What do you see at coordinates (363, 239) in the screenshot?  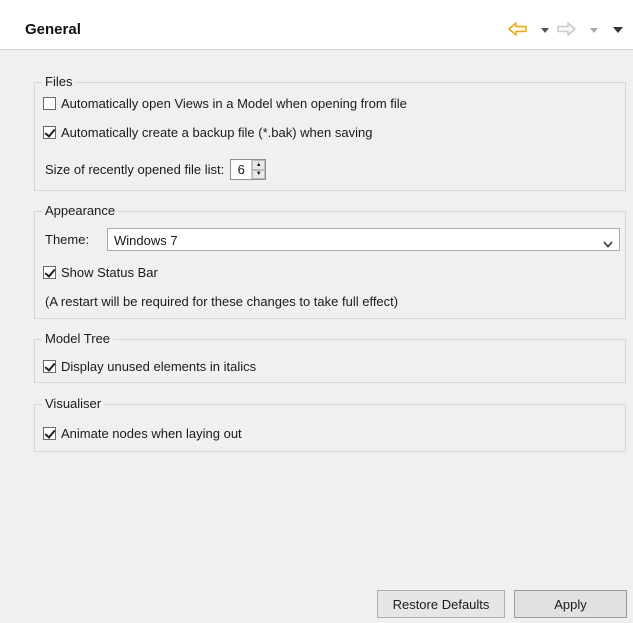 I see `theme-select: Windows 7` at bounding box center [363, 239].